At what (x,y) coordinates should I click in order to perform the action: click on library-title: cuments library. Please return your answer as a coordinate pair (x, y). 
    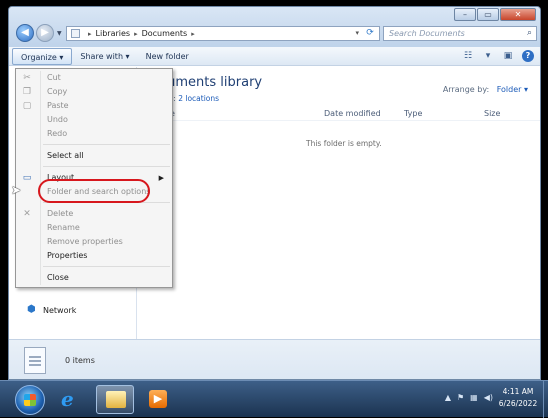
    Looking at the image, I should click on (211, 82).